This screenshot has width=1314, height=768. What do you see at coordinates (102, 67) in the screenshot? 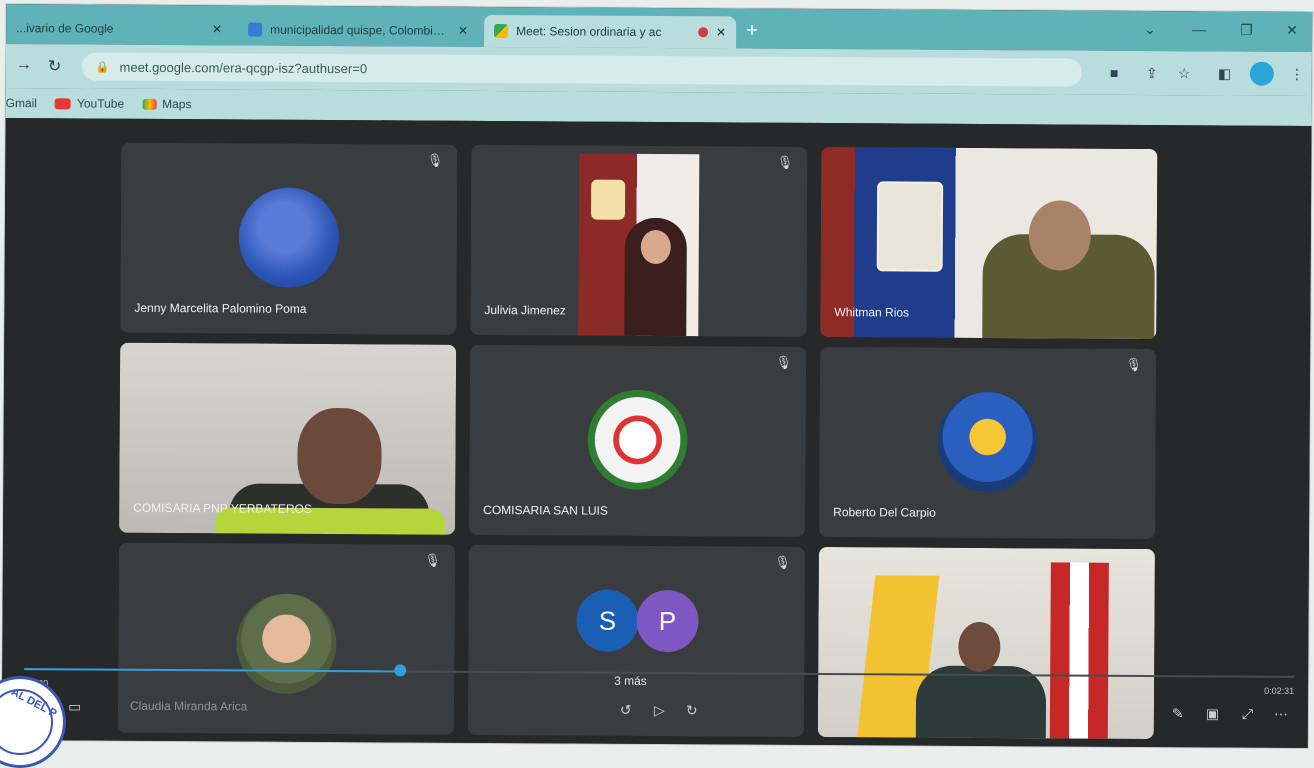
I see `lock-icon: 🔒` at bounding box center [102, 67].